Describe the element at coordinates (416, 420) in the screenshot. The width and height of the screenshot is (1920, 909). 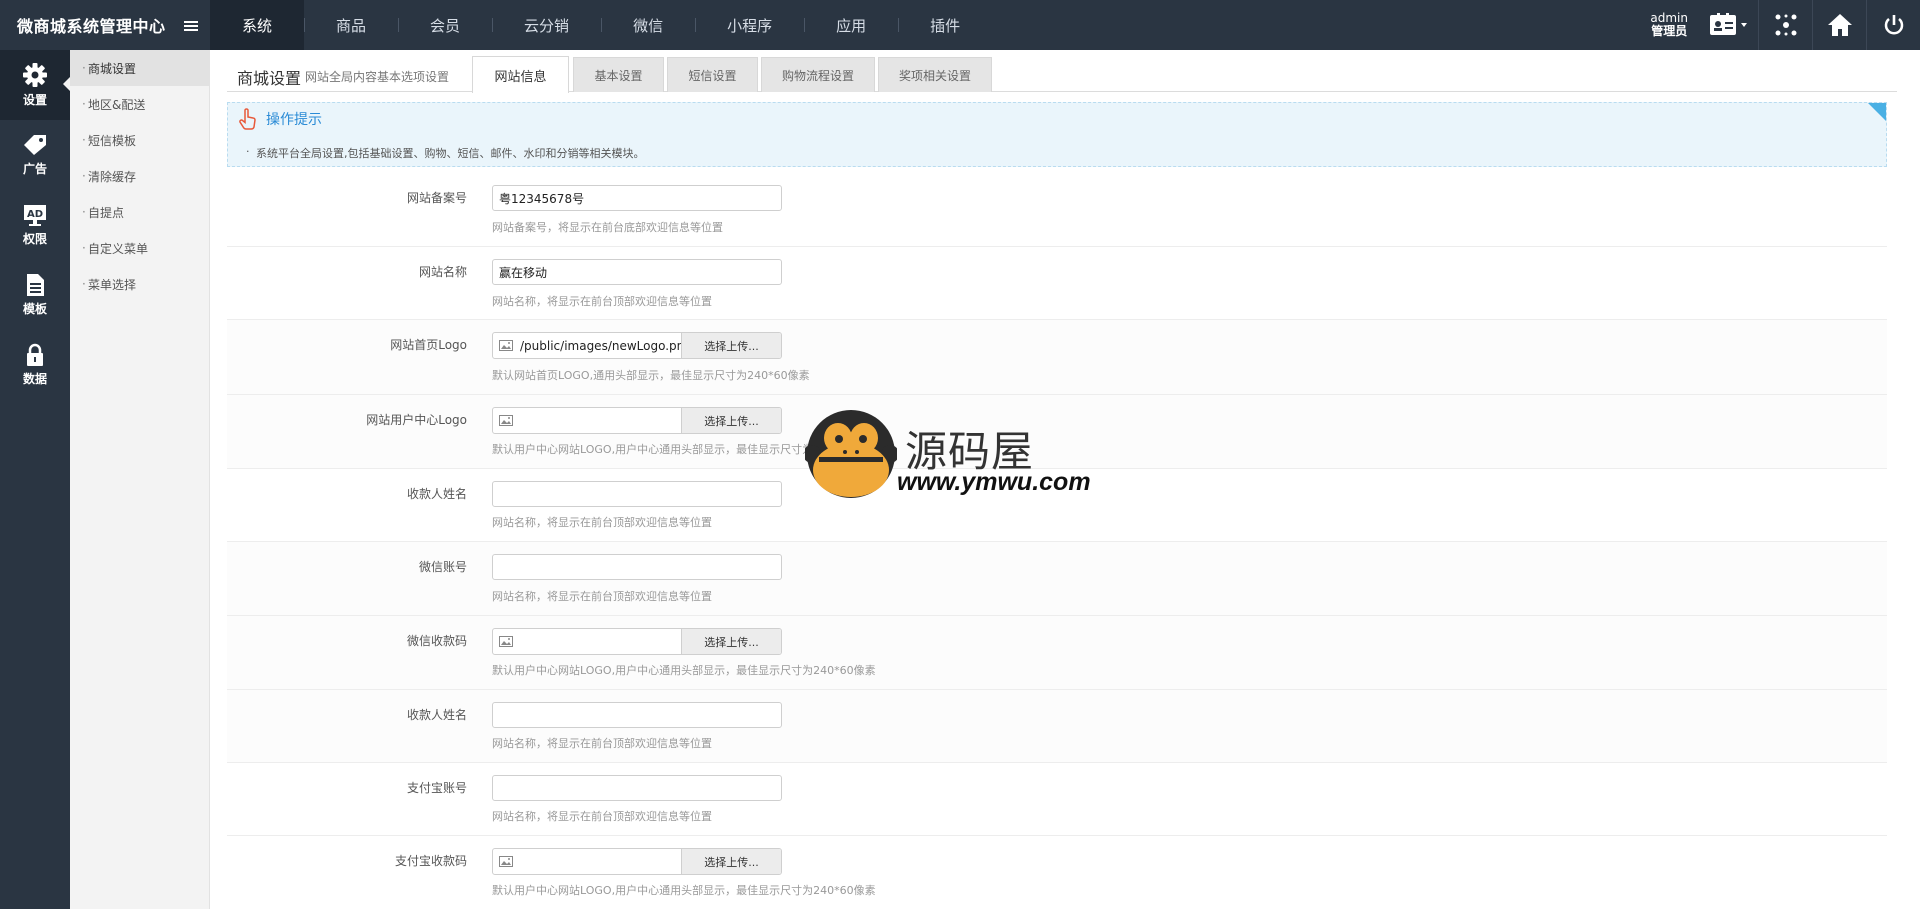
I see `field-label: 网站用户中心Logo` at that location.